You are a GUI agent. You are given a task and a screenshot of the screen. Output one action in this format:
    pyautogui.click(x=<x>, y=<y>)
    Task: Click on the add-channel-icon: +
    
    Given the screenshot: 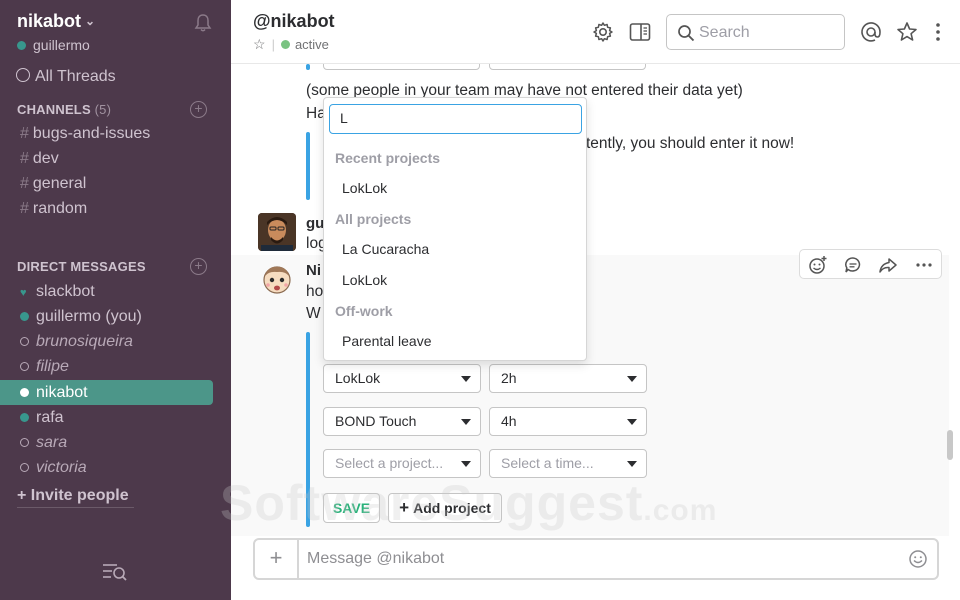 What is the action you would take?
    pyautogui.click(x=198, y=109)
    